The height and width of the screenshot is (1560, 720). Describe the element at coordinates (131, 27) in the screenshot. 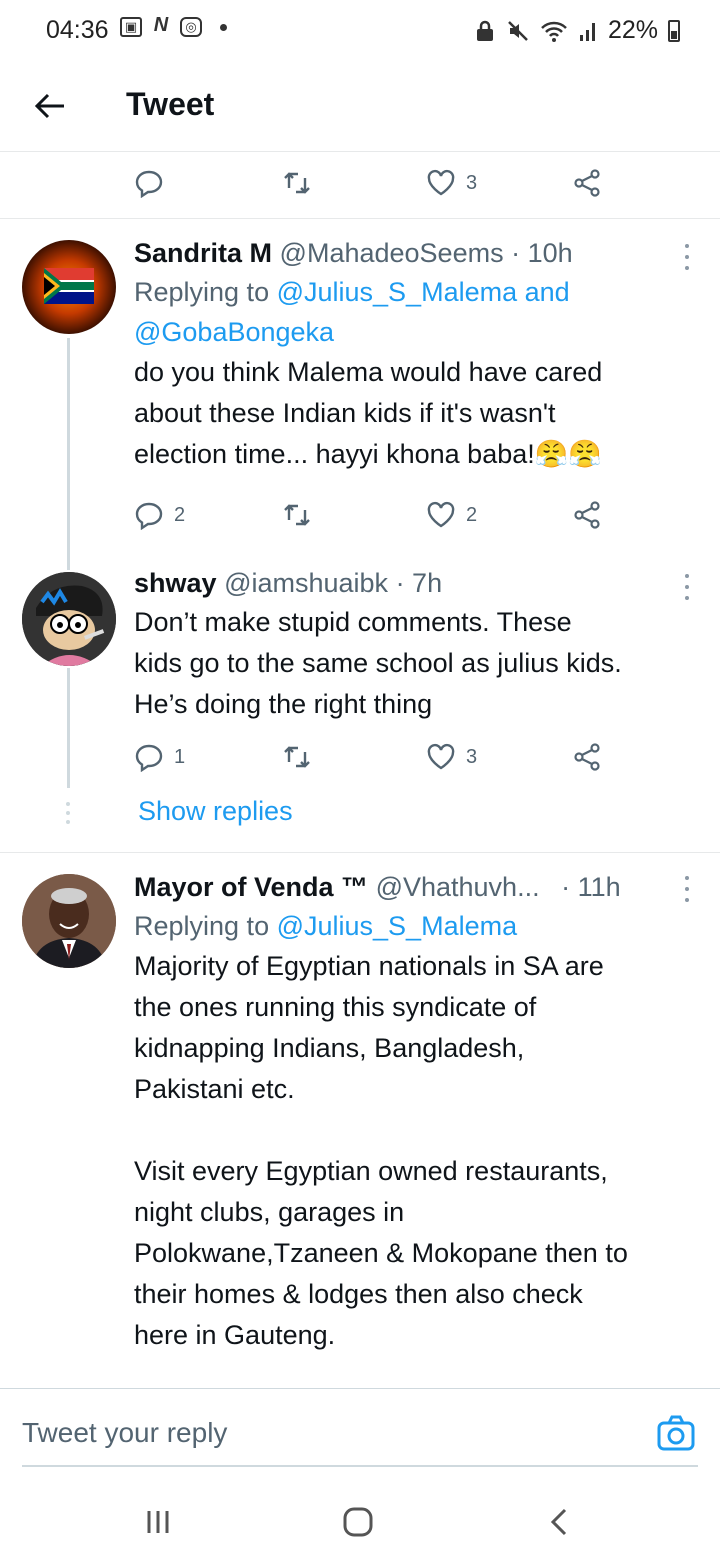

I see `image-icon: ▣` at that location.